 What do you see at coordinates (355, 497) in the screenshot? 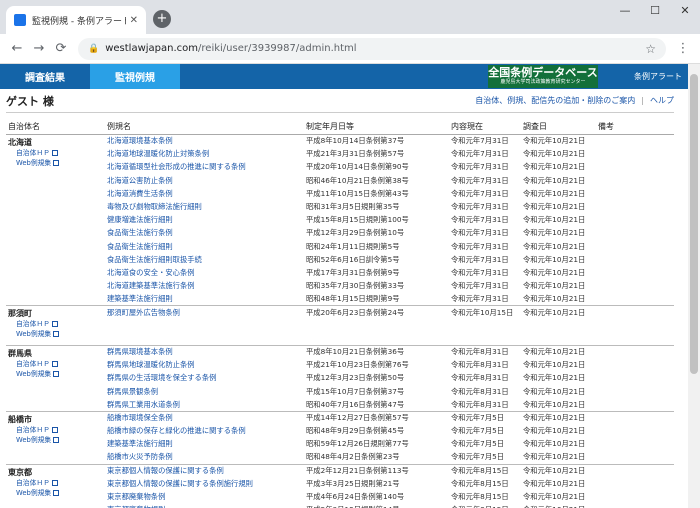
I see `enacted-date: 平成4年6月24日条例第140号` at bounding box center [355, 497].